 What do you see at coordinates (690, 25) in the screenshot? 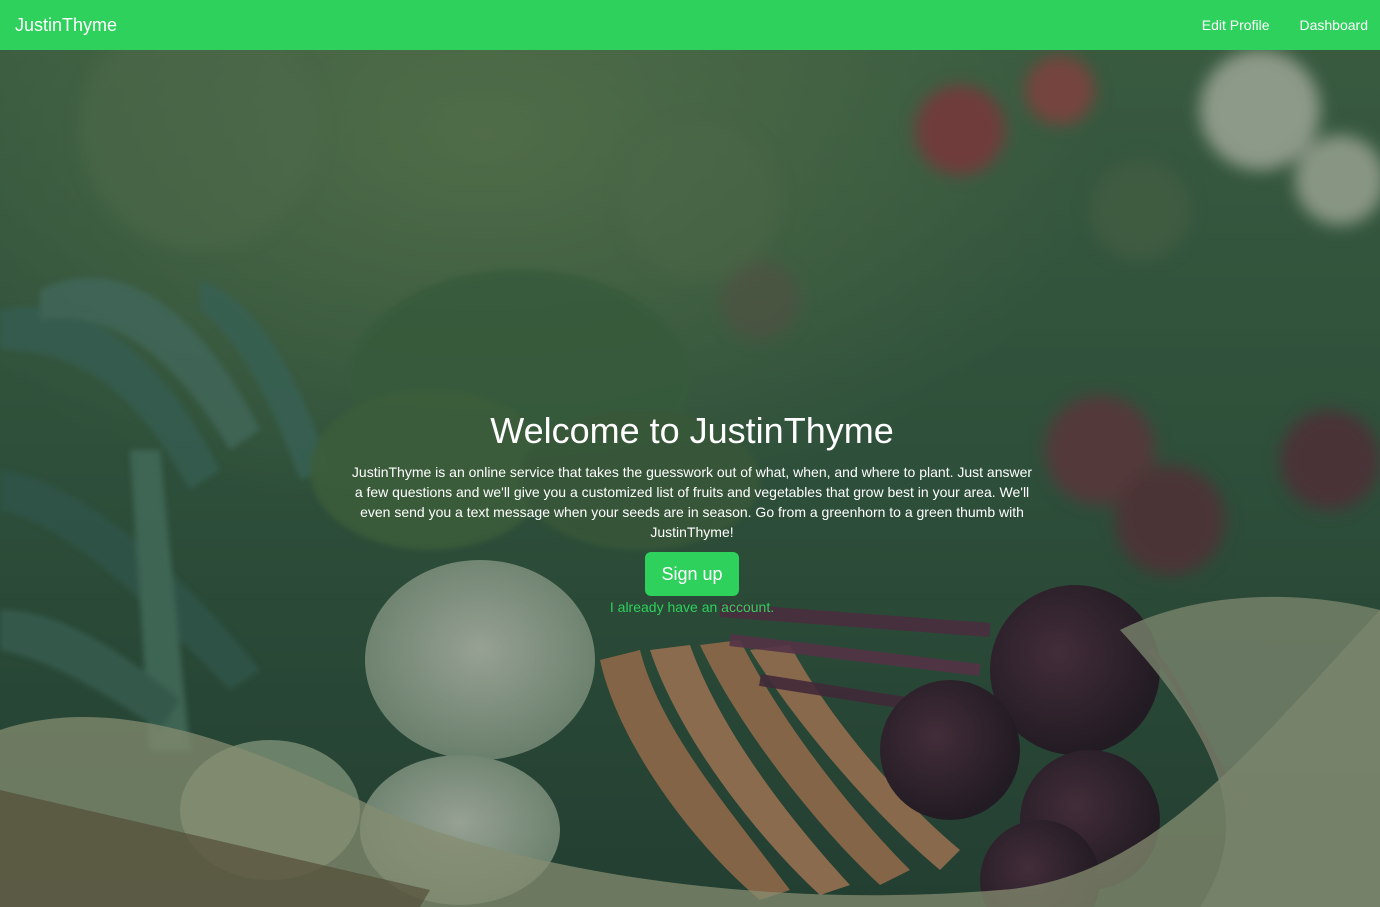
I see `top-navbar: JustinThyme Edit Profile Dashboard` at bounding box center [690, 25].